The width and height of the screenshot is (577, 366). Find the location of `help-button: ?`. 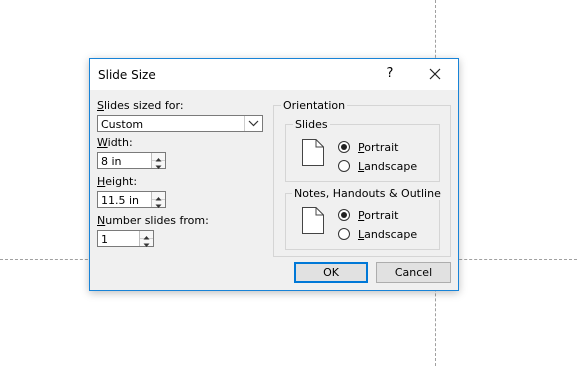

help-button: ? is located at coordinates (390, 74).